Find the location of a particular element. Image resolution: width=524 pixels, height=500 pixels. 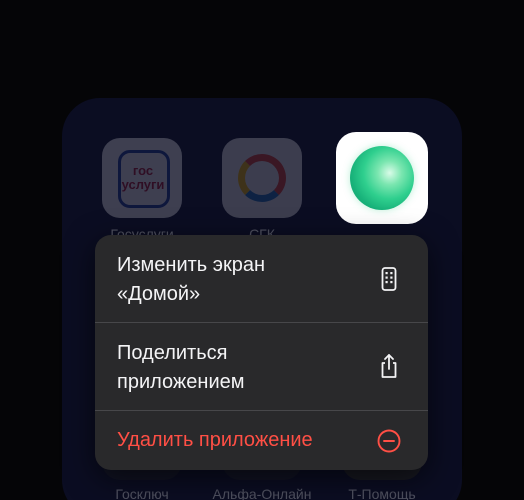

sgk-app-icon is located at coordinates (262, 178).